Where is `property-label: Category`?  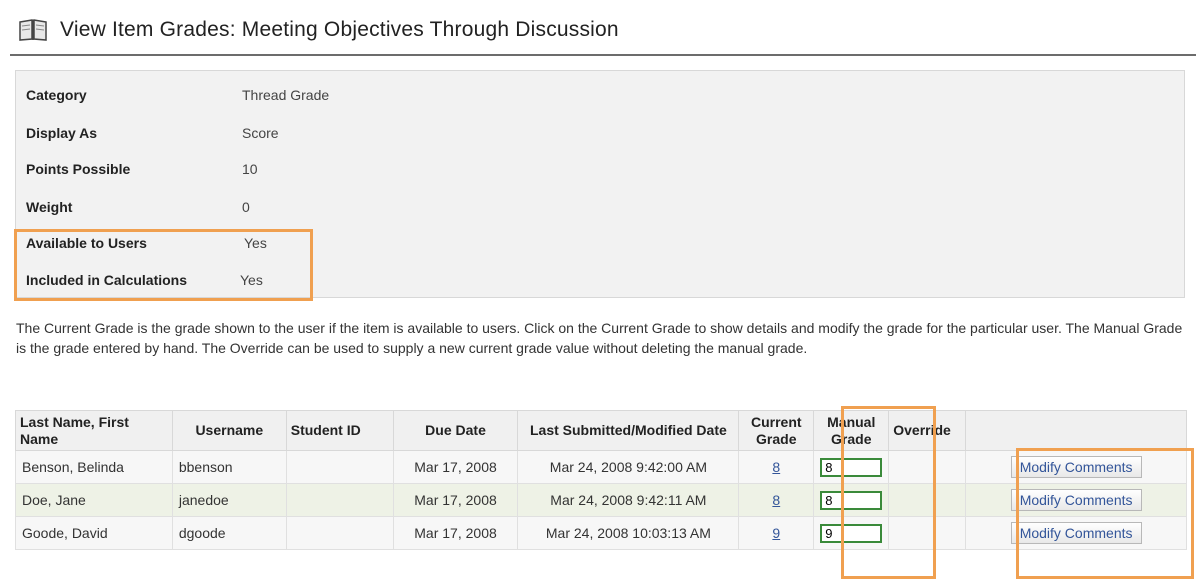 property-label: Category is located at coordinates (56, 95).